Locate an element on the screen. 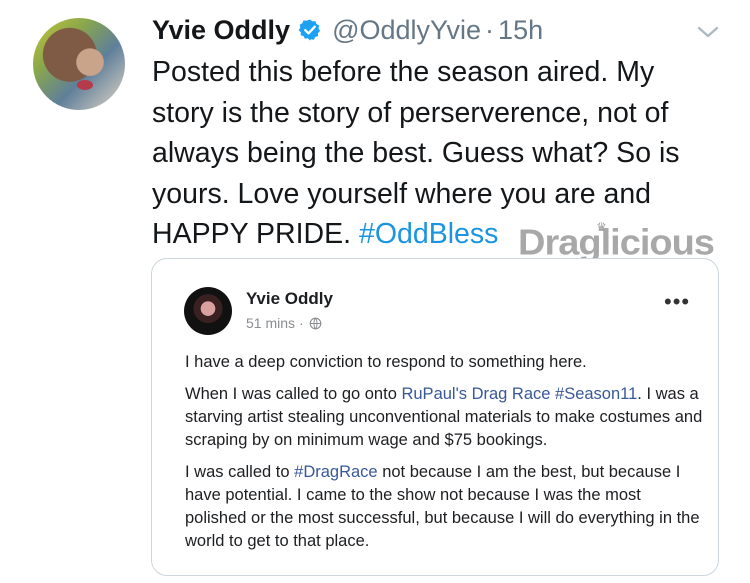  tweet-line: HAPPY PRIDE. is located at coordinates (255, 234).